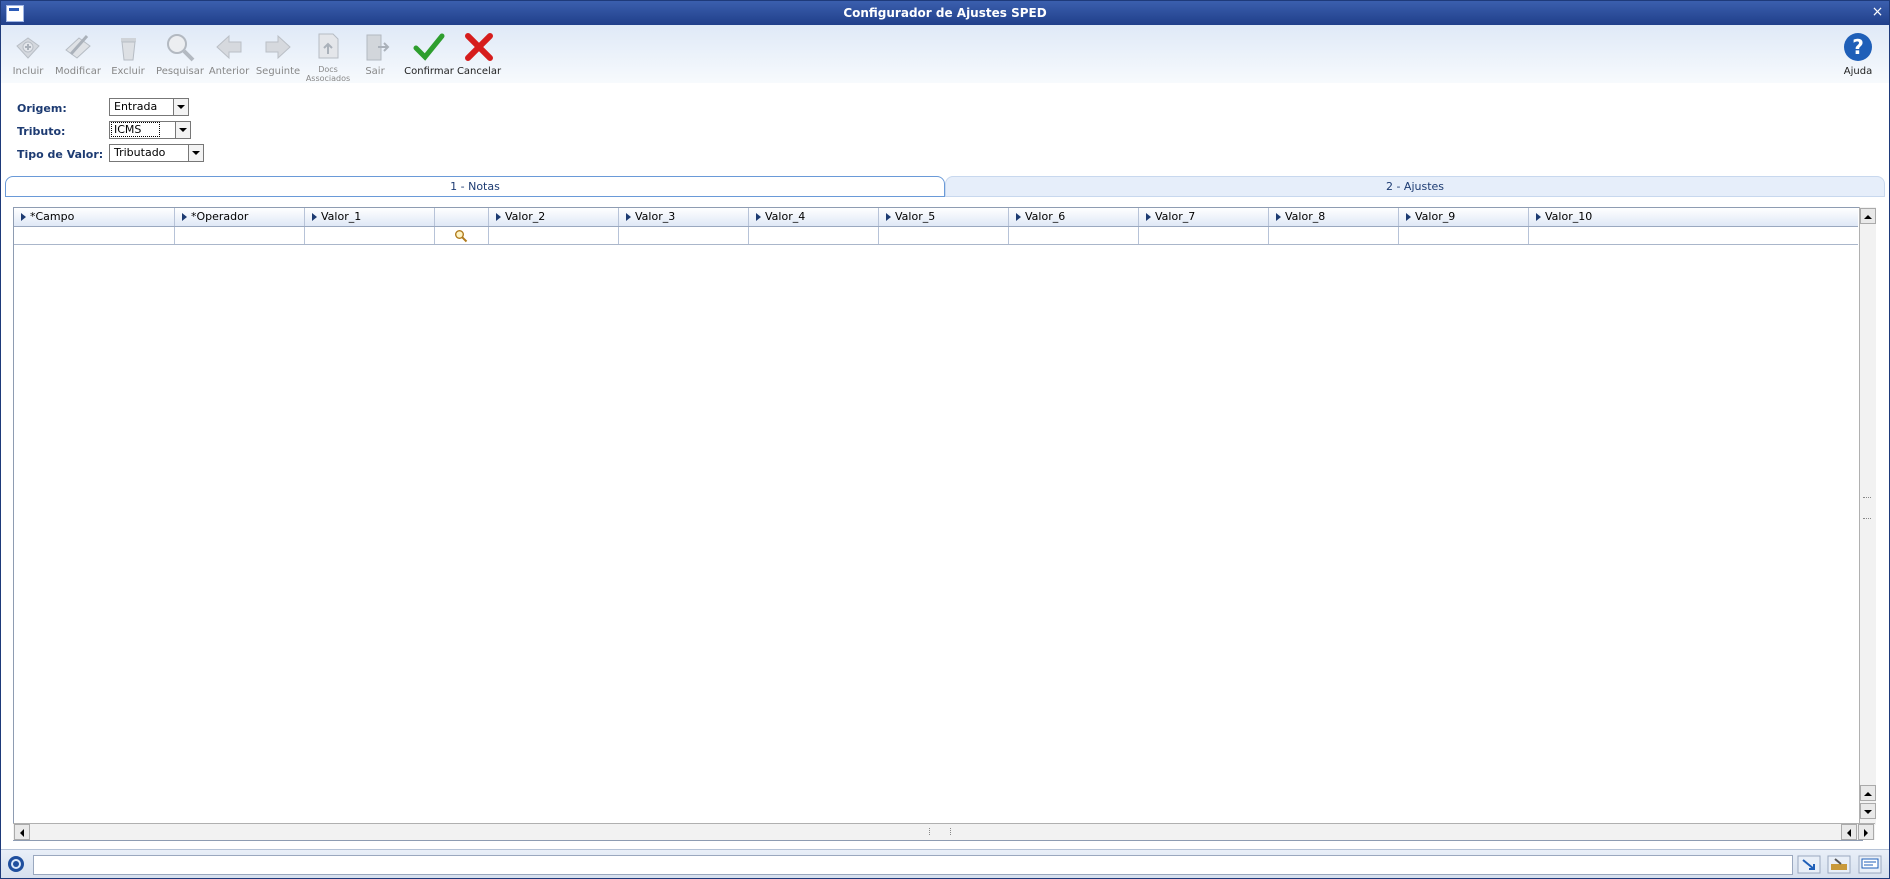  I want to click on scroll-page-left-button, so click(1849, 832).